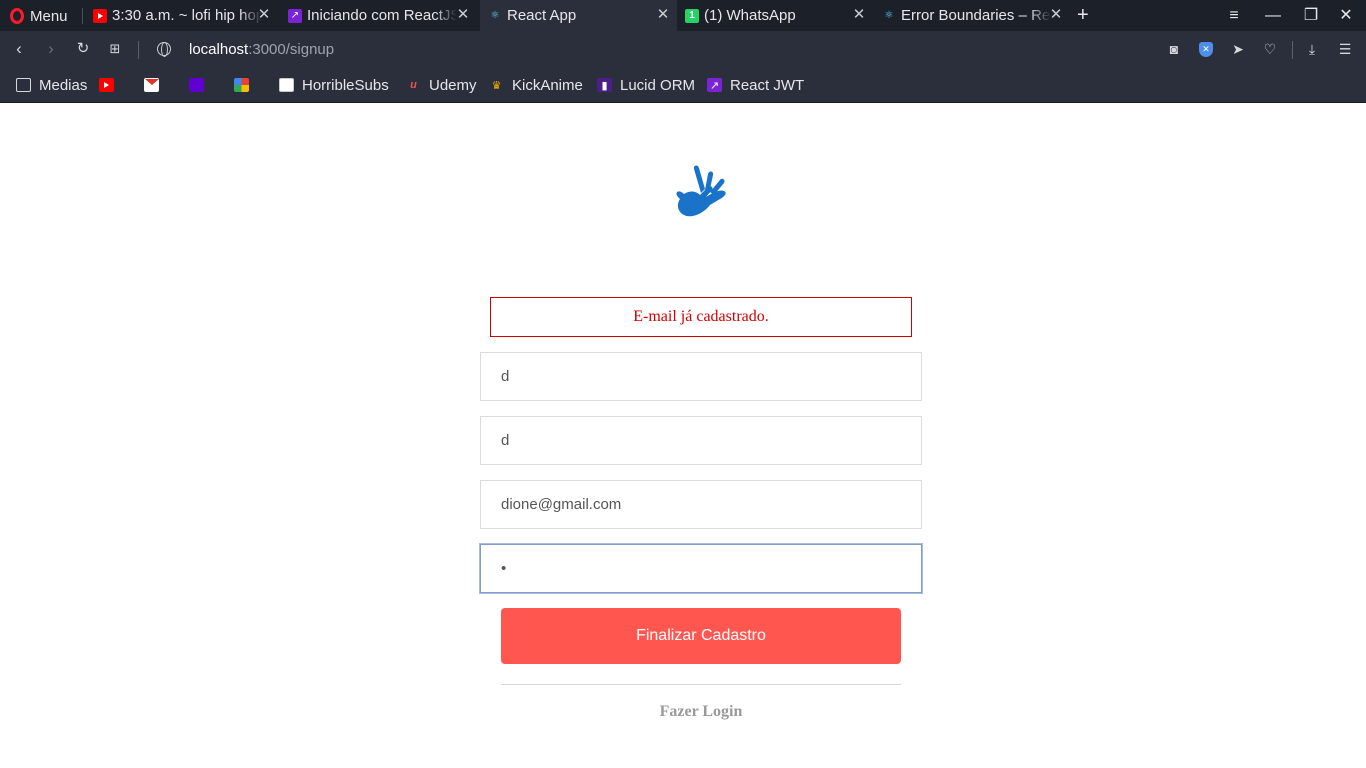 The width and height of the screenshot is (1366, 768). I want to click on tab-lofi: 3:30 a.m. ~ lofi hip hop ✕, so click(181, 15).